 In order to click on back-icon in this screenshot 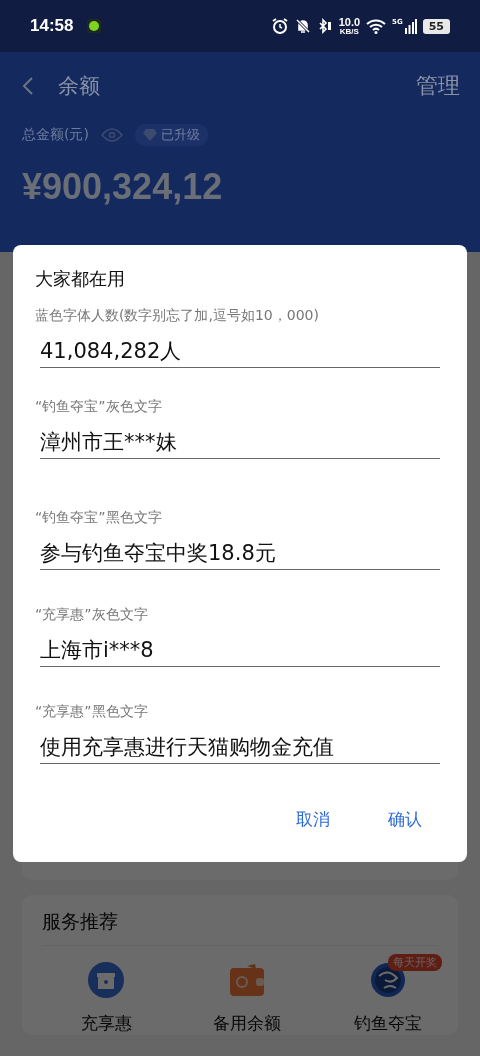, I will do `click(28, 86)`.